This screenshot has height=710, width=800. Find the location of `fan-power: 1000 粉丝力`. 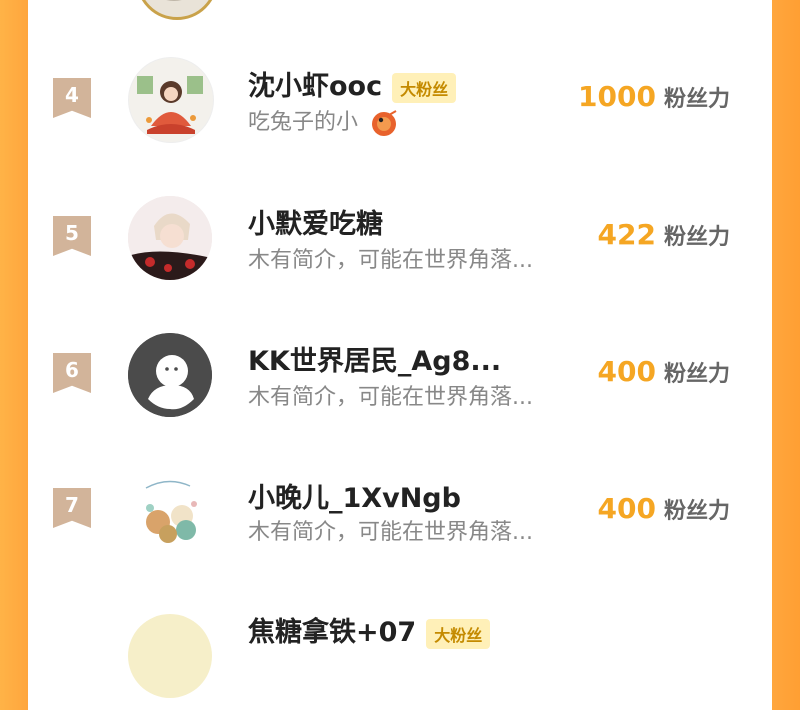

fan-power: 1000 粉丝力 is located at coordinates (654, 96).